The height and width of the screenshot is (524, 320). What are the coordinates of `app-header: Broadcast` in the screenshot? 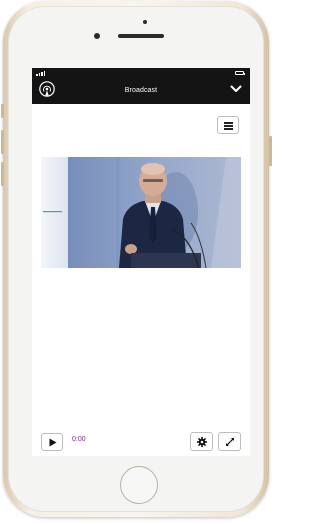 It's located at (141, 86).